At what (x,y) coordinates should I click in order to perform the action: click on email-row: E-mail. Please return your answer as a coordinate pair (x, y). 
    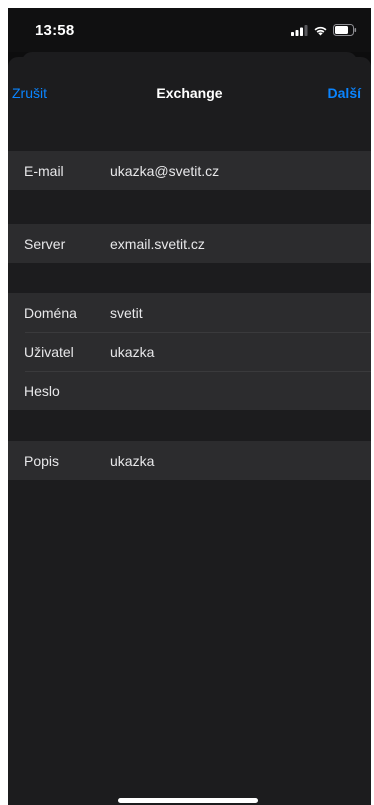
    Looking at the image, I should click on (189, 170).